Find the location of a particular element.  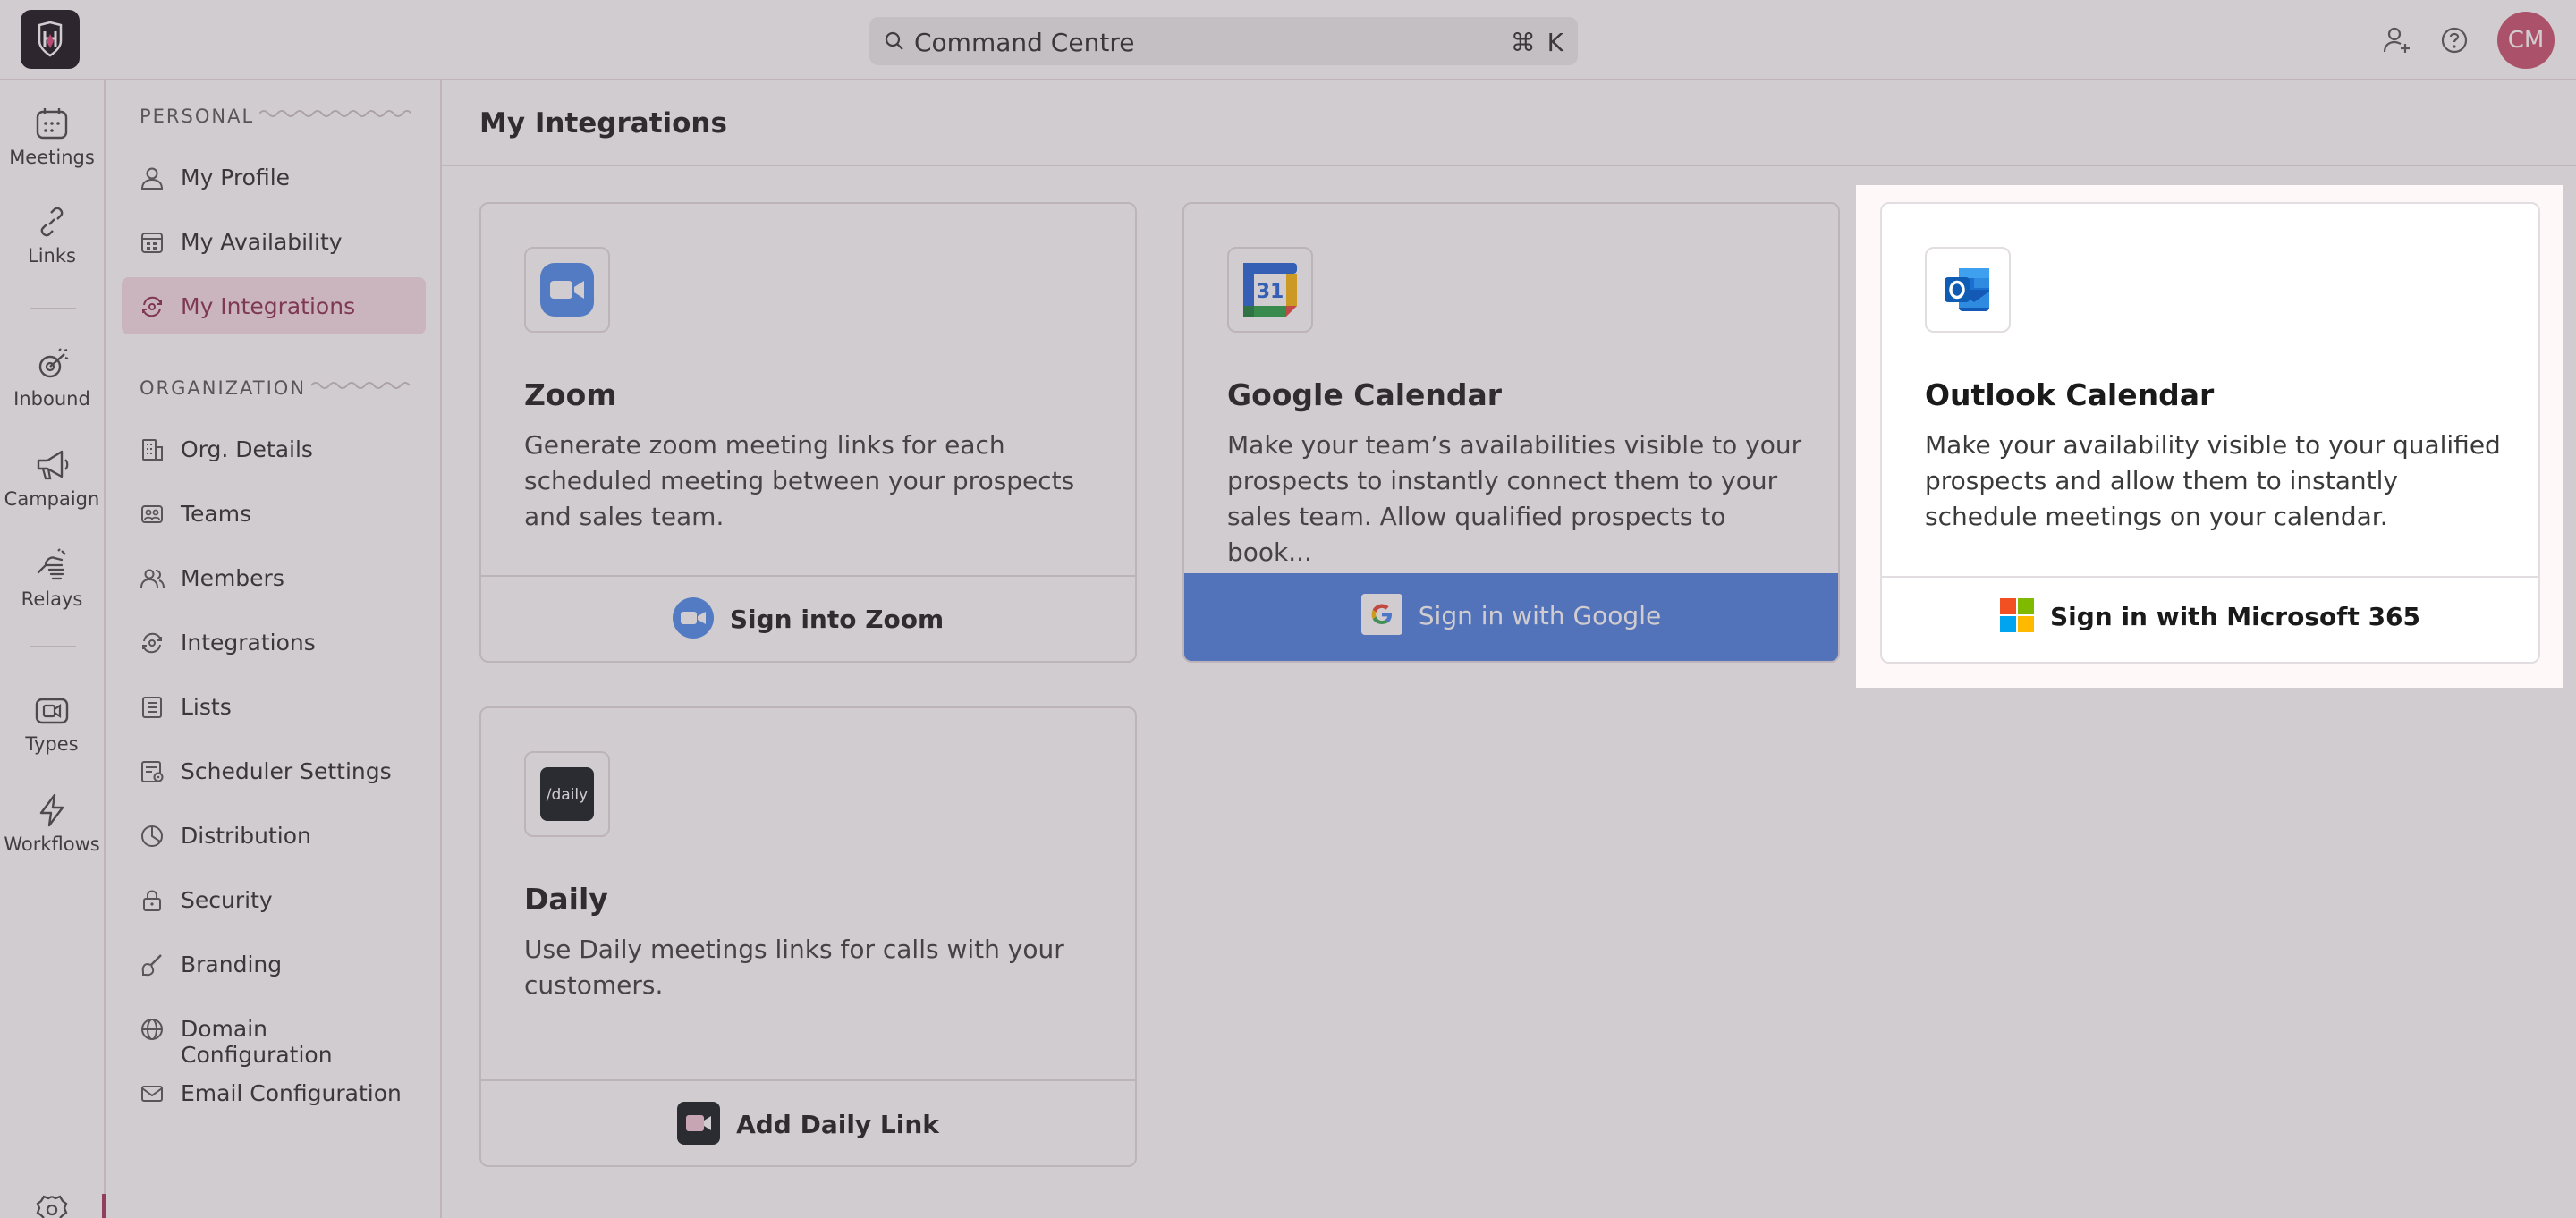

section-heading-text: ORGANIZATION is located at coordinates (223, 388).